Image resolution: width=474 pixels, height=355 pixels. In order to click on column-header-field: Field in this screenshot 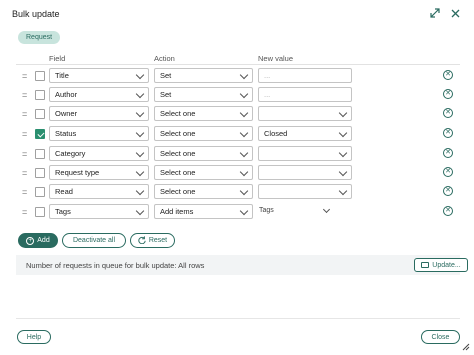, I will do `click(57, 58)`.